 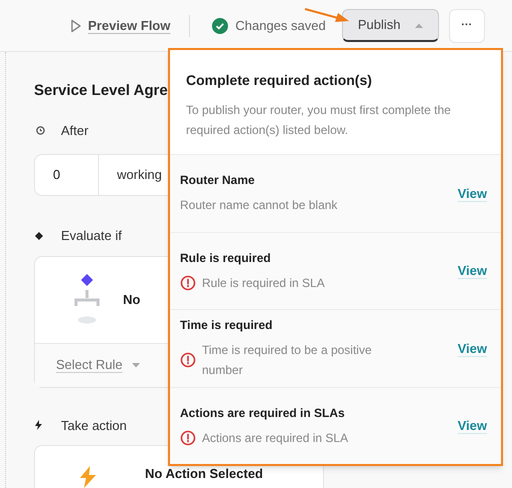 I want to click on step-label: After, so click(x=74, y=131).